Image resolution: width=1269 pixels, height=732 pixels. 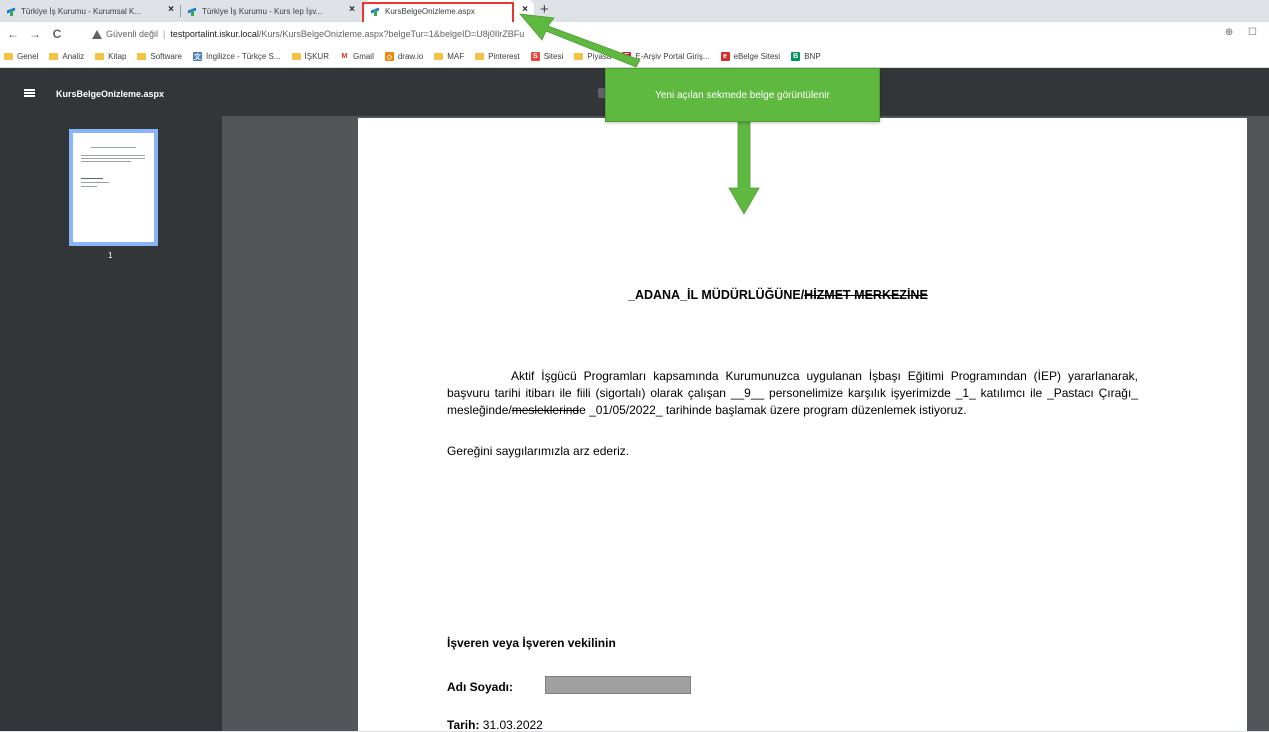 I want to click on bookmark-item: Kitap, so click(x=110, y=56).